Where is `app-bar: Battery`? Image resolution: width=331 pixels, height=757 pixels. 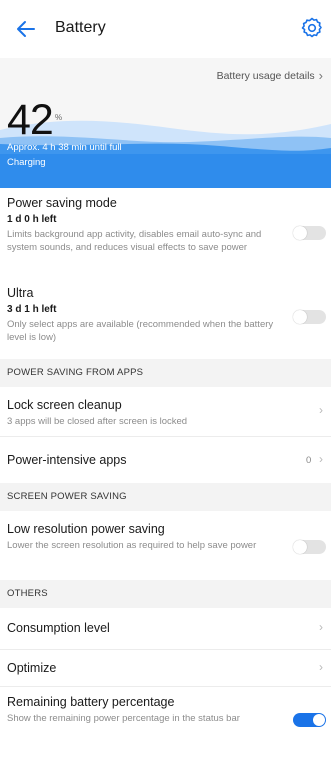
app-bar: Battery is located at coordinates (165, 29).